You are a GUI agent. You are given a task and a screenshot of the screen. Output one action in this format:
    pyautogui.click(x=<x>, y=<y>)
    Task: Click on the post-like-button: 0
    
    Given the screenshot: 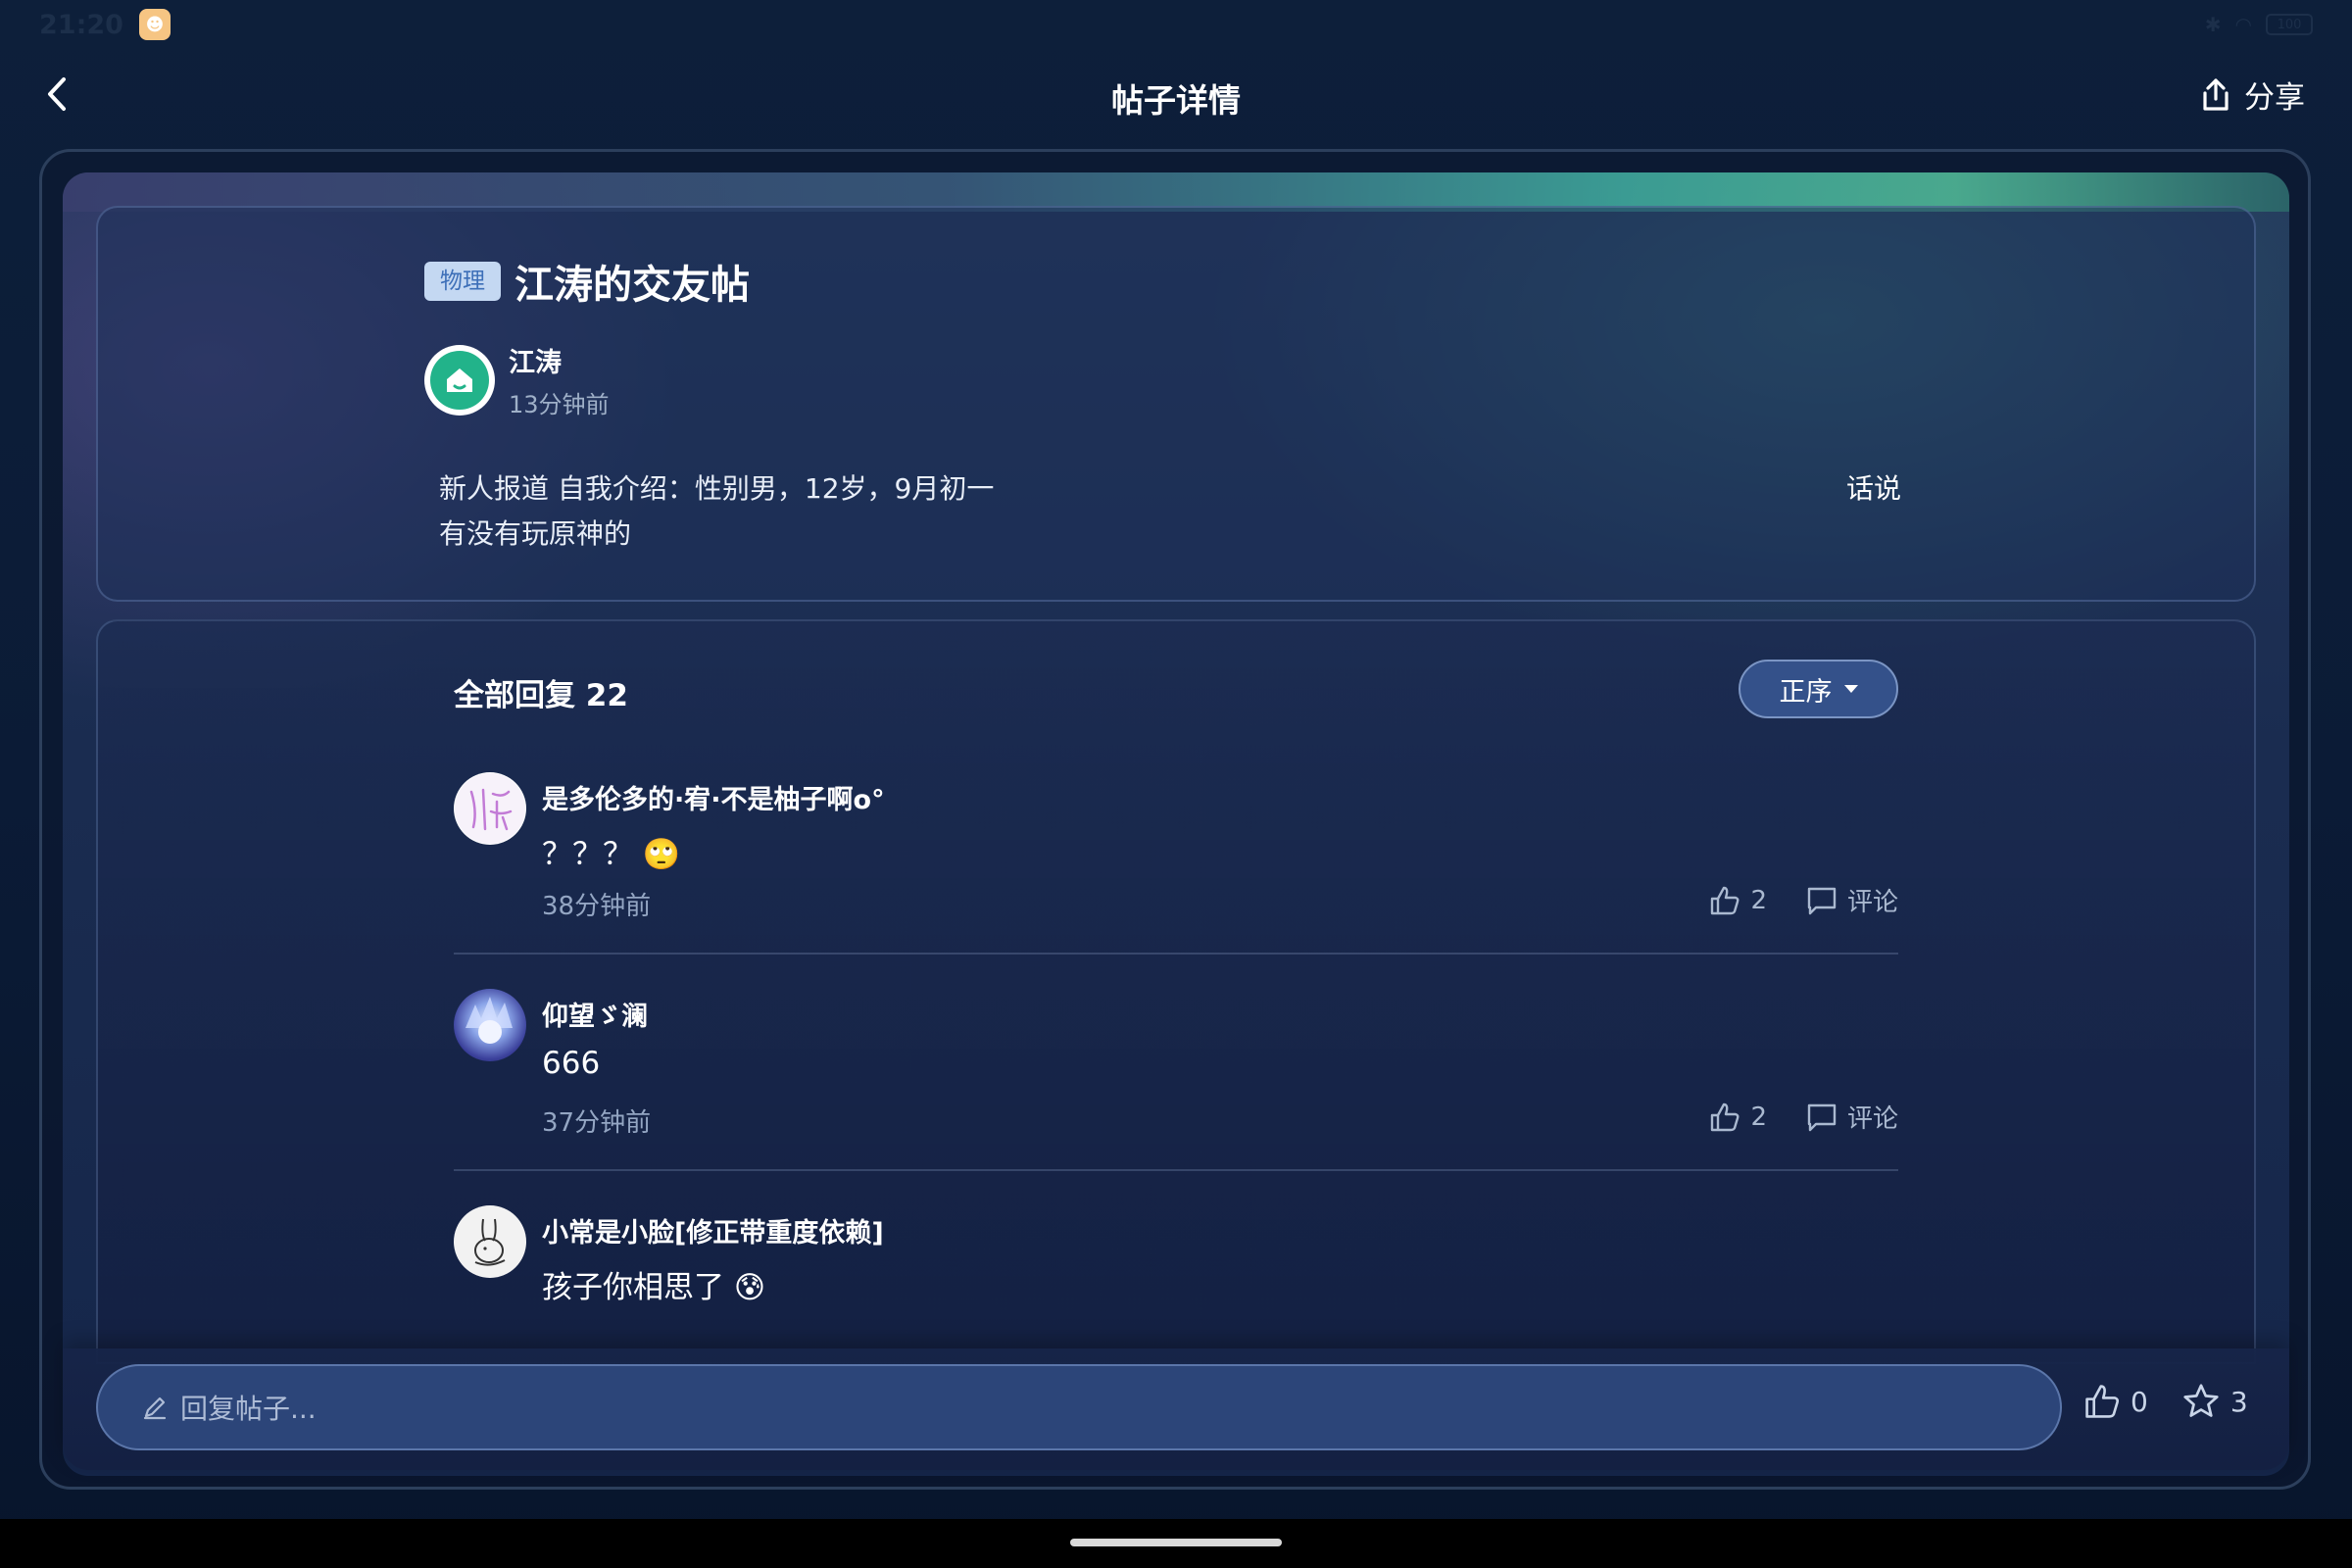 What is the action you would take?
    pyautogui.click(x=2115, y=1401)
    